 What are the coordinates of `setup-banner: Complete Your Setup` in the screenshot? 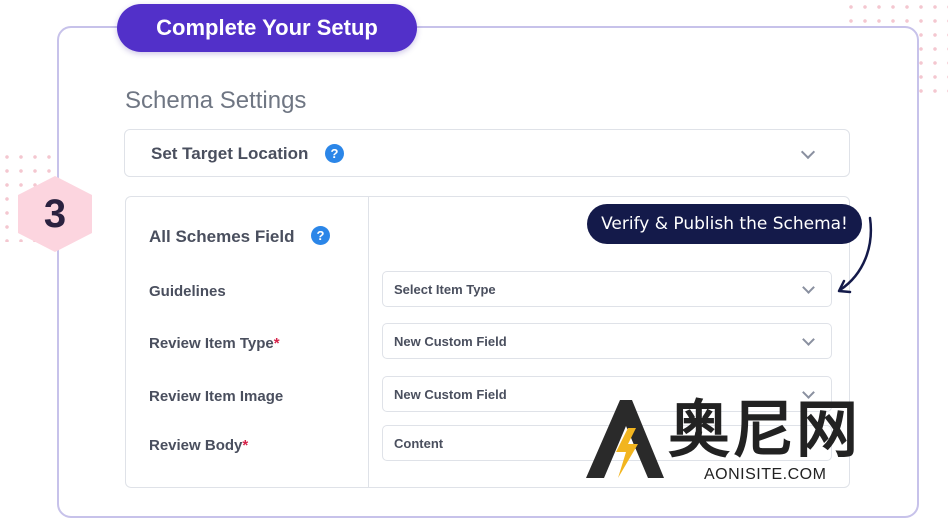 It's located at (267, 28).